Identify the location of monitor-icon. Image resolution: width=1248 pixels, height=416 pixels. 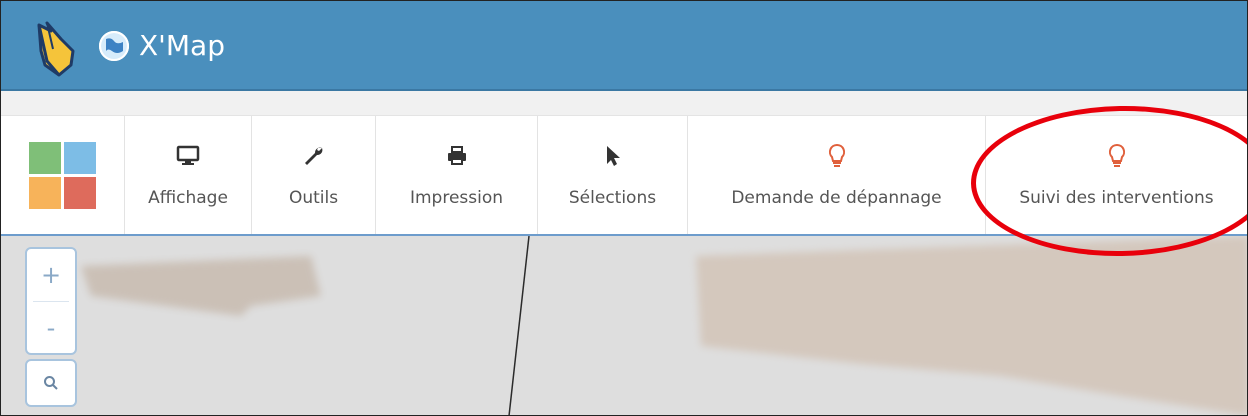
(188, 156).